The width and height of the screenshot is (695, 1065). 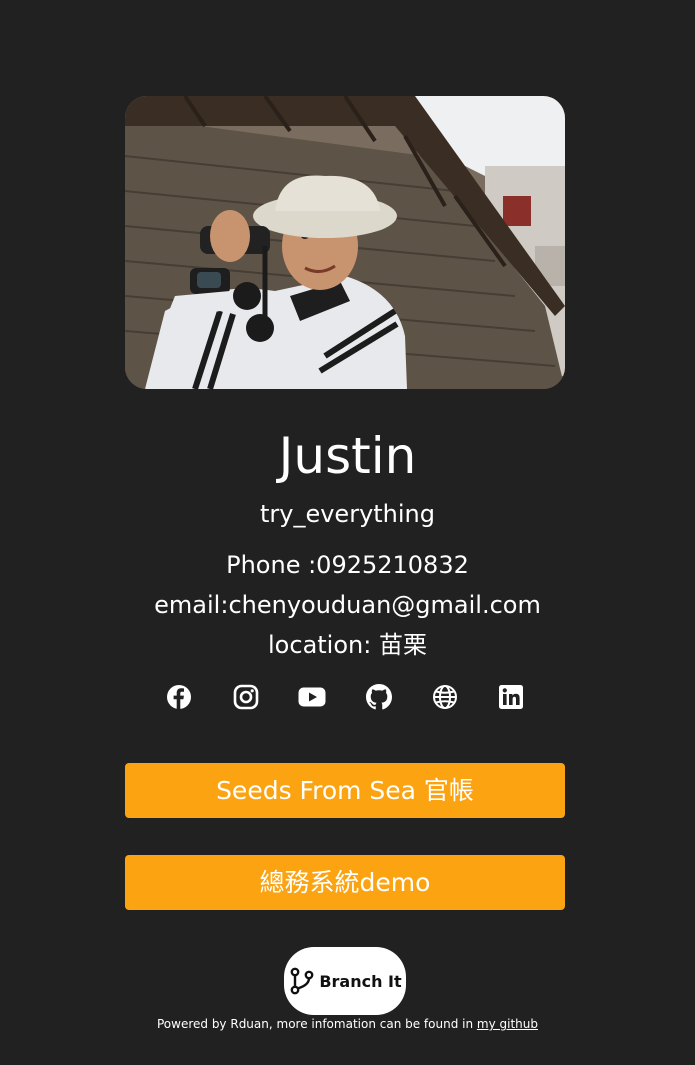 What do you see at coordinates (402, 645) in the screenshot?
I see `location-value: 苗栗` at bounding box center [402, 645].